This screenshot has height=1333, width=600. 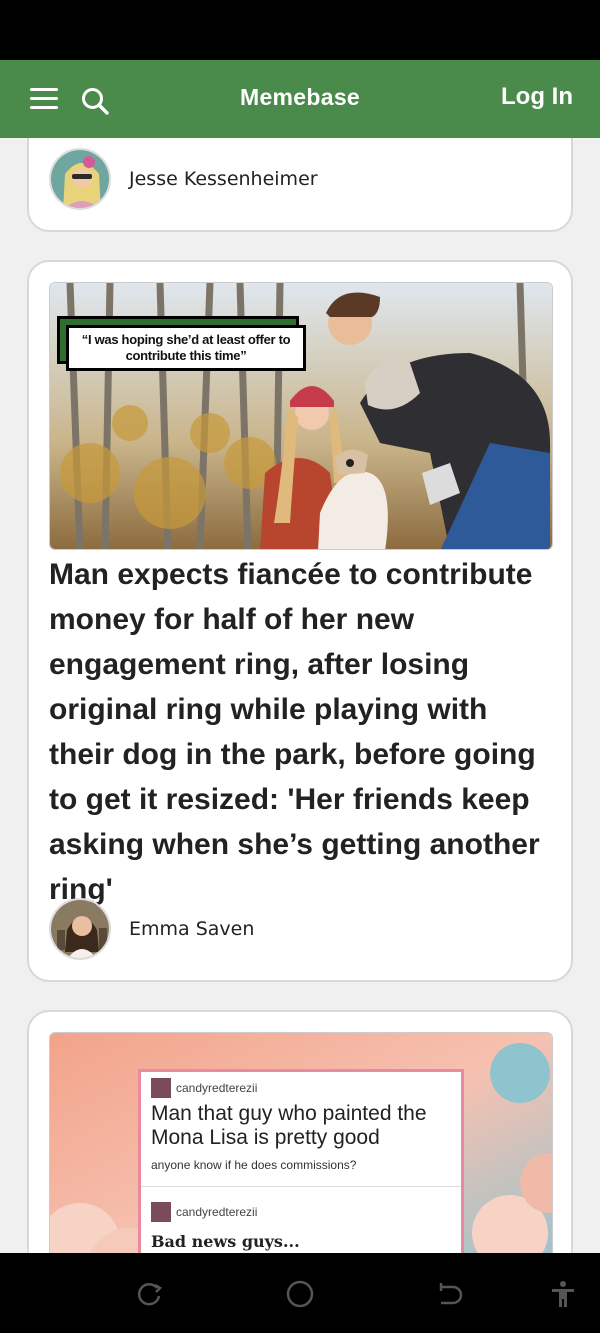 What do you see at coordinates (563, 1294) in the screenshot?
I see `accessibility-icon` at bounding box center [563, 1294].